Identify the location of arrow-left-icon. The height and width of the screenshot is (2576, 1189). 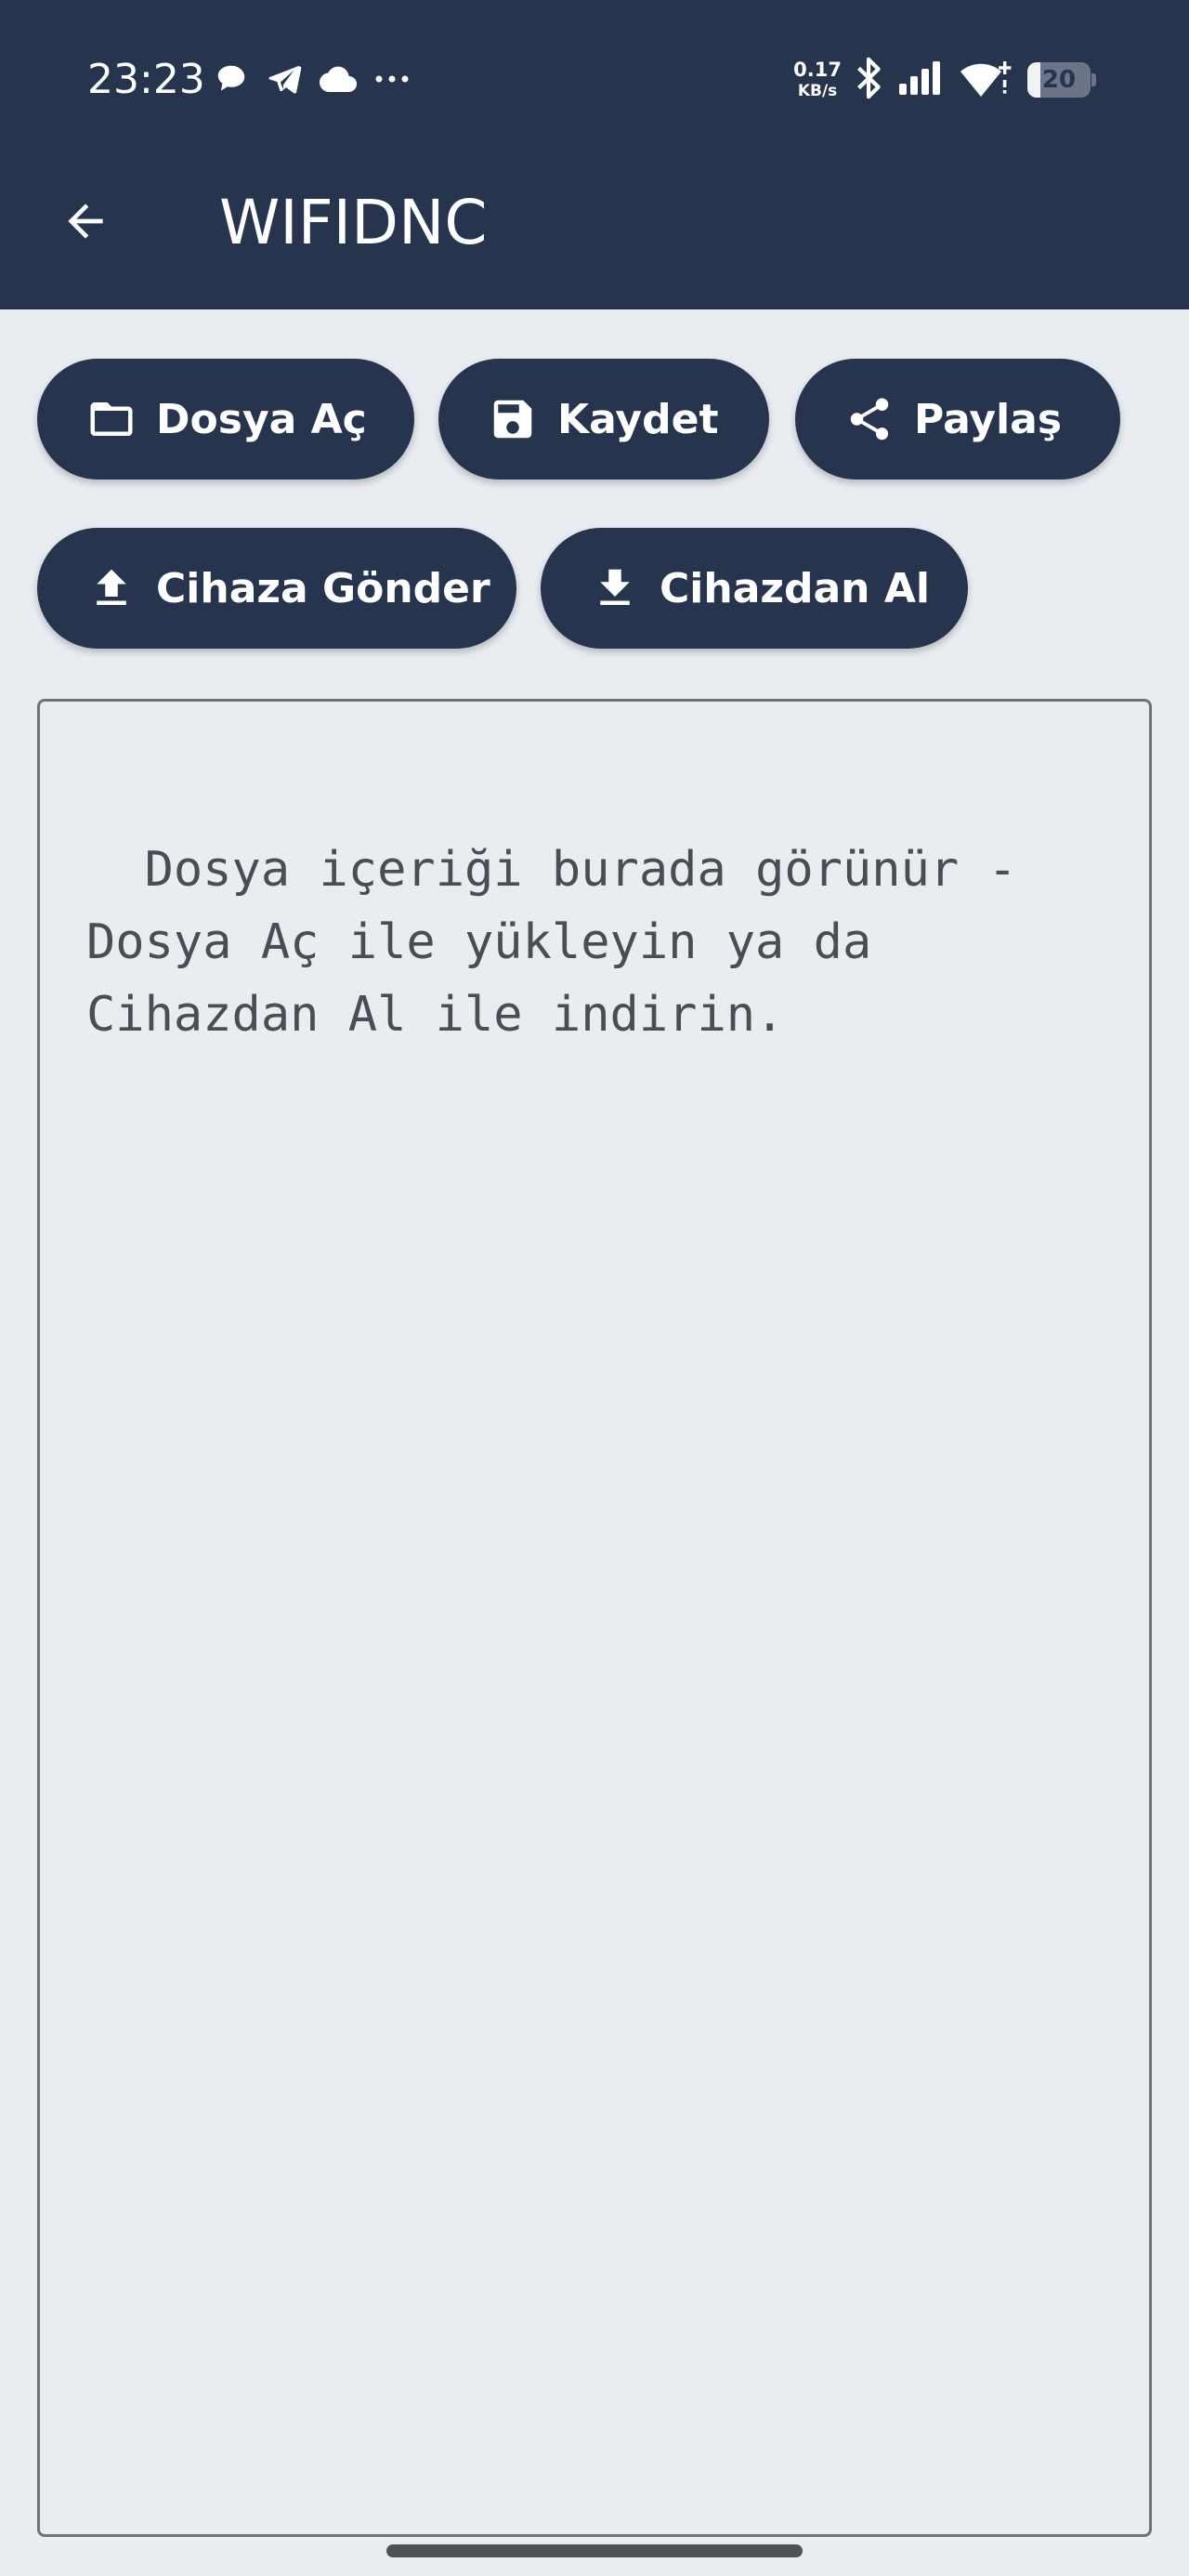
(85, 221).